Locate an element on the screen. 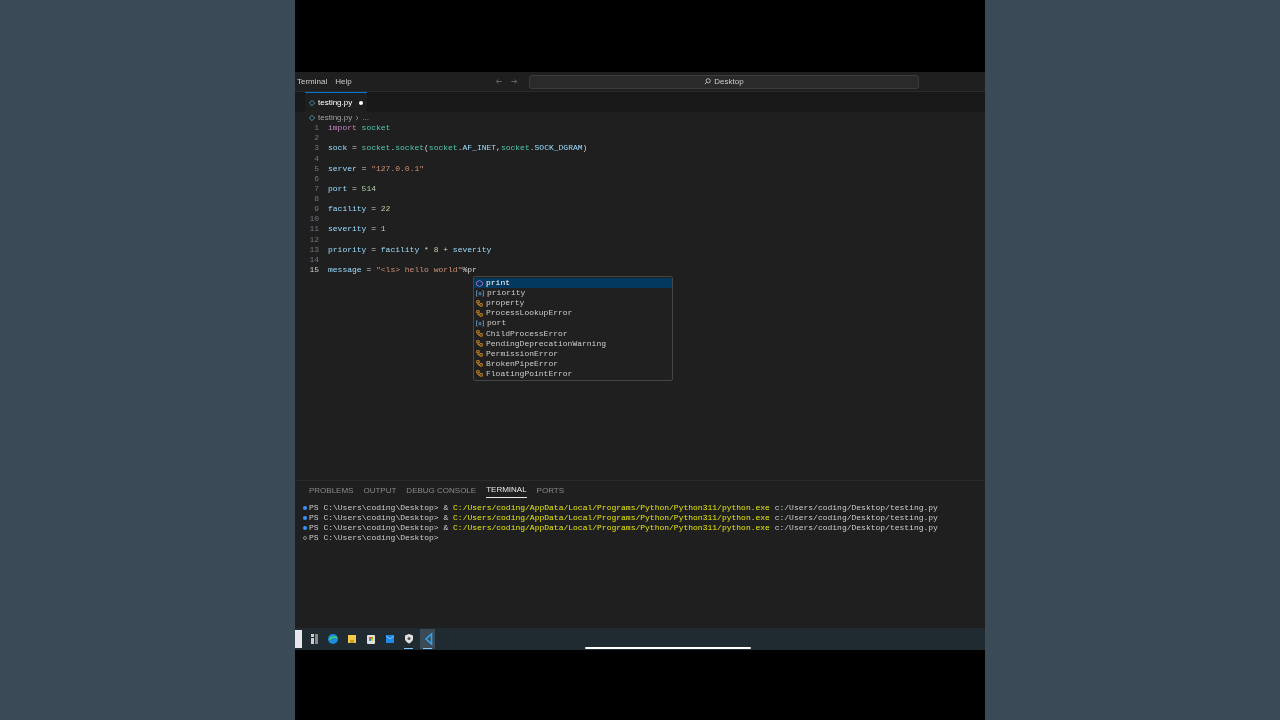 The image size is (1280, 720). chevron-icon is located at coordinates (357, 117).